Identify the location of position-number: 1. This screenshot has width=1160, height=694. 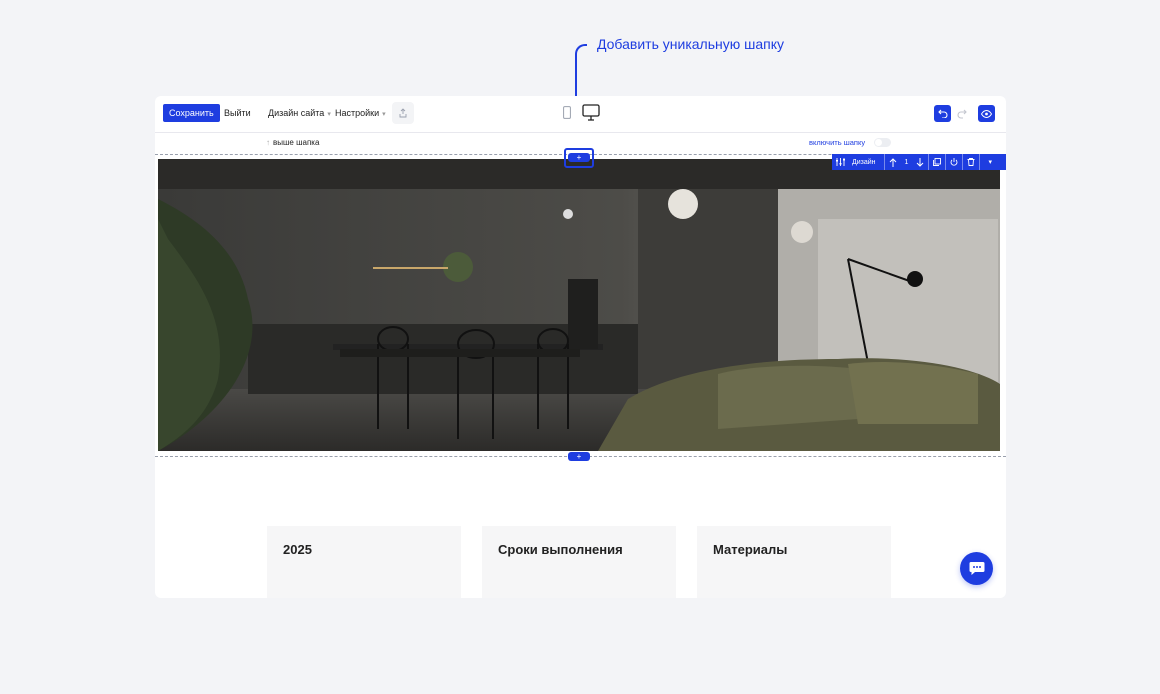
(906, 162).